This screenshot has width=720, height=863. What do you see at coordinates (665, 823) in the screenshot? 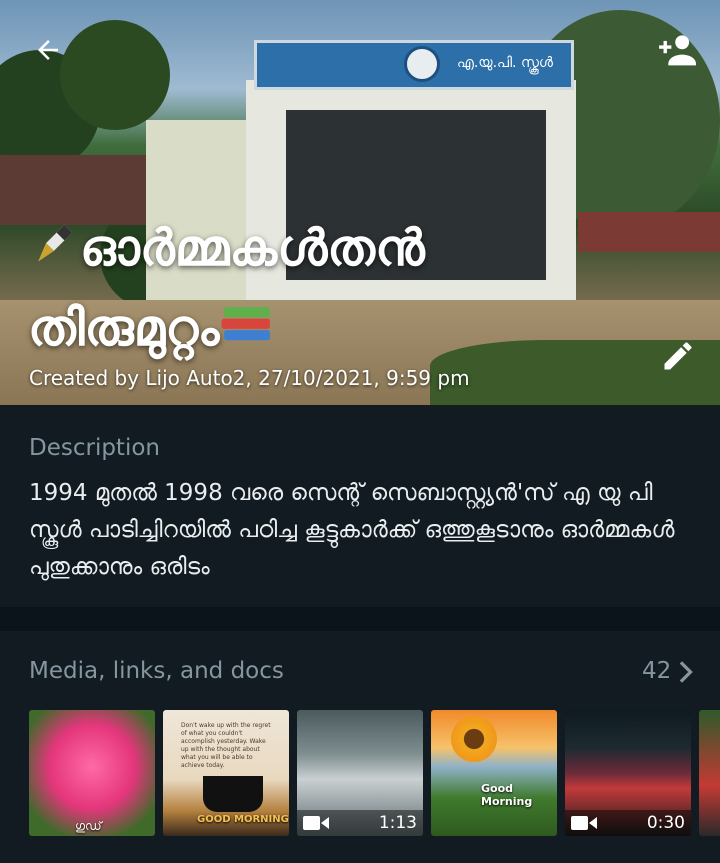
I see `video-duration: 0:30` at bounding box center [665, 823].